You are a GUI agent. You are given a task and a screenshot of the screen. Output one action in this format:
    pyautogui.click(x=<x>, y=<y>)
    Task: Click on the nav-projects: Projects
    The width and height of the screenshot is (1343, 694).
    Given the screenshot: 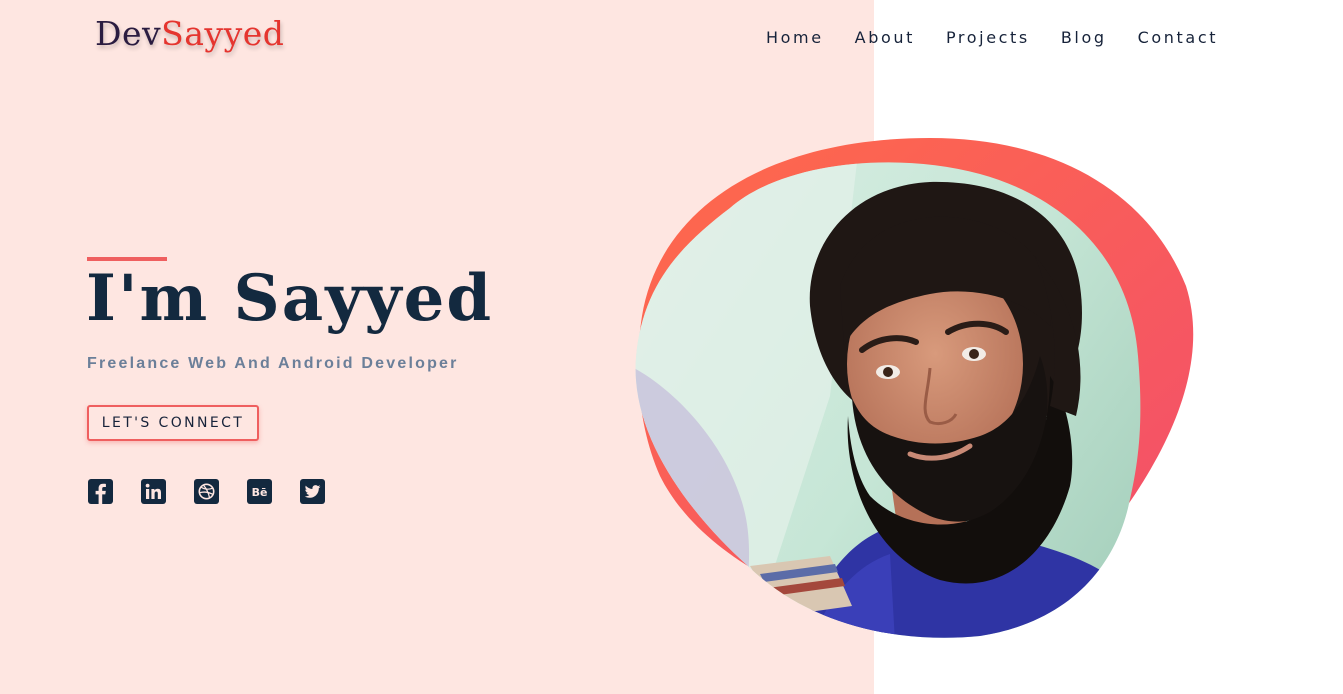 What is the action you would take?
    pyautogui.click(x=988, y=38)
    